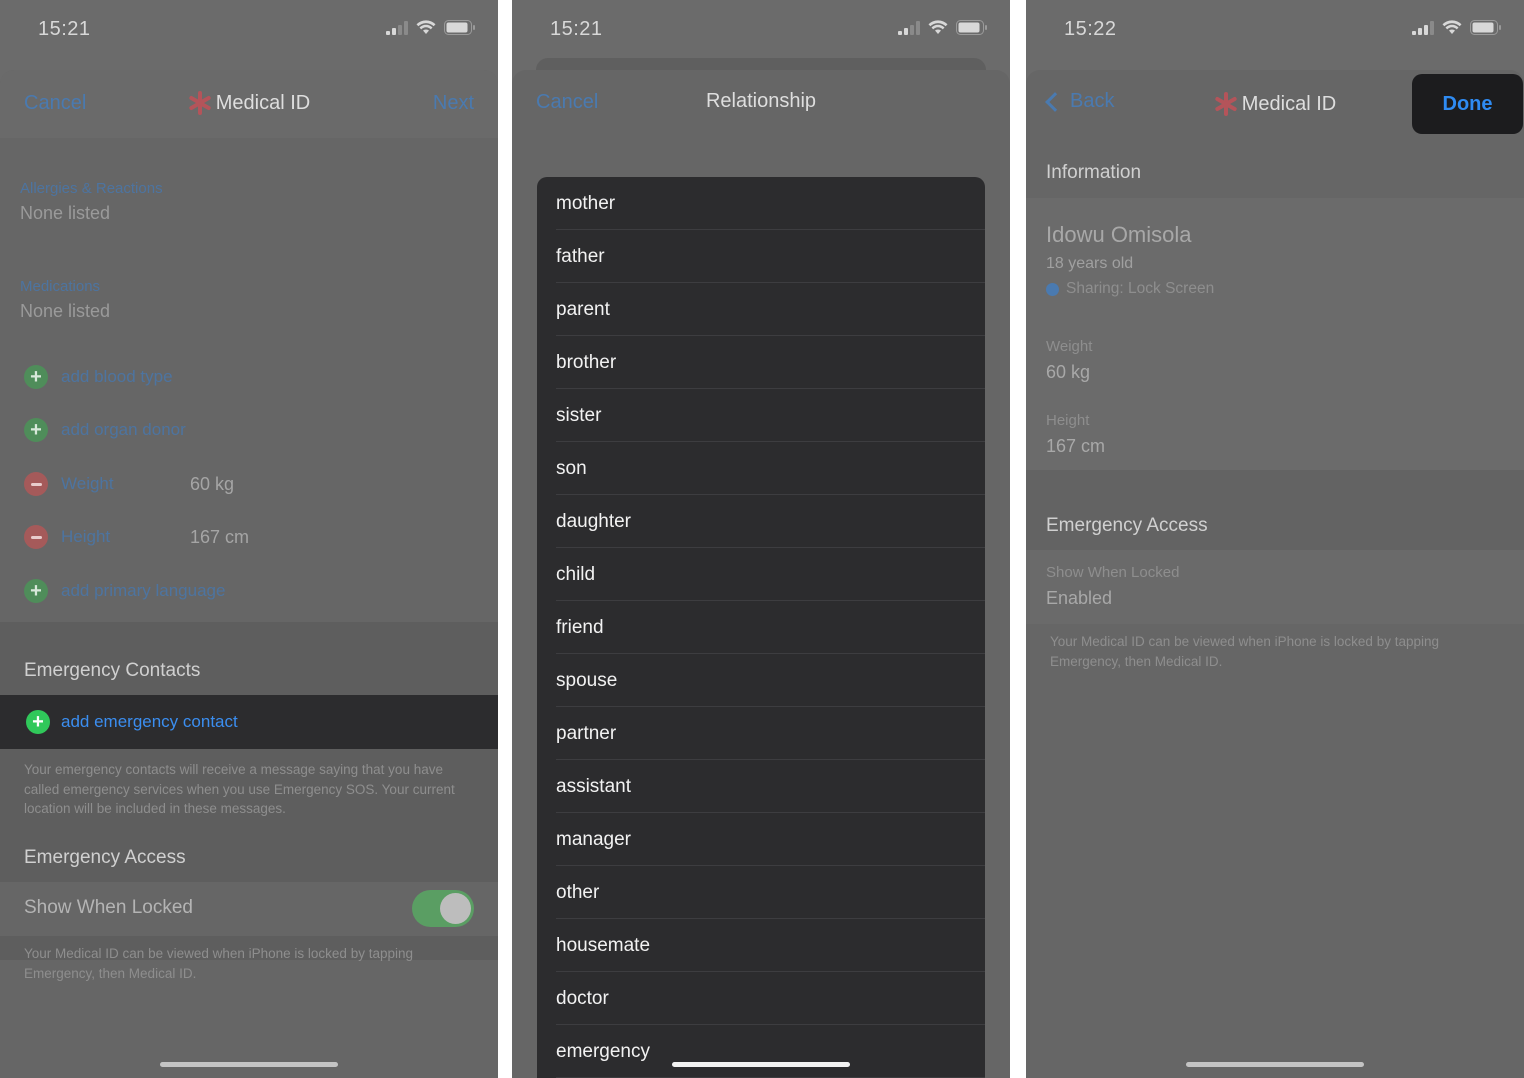 This screenshot has height=1078, width=1524. I want to click on height-label: Height, so click(86, 536).